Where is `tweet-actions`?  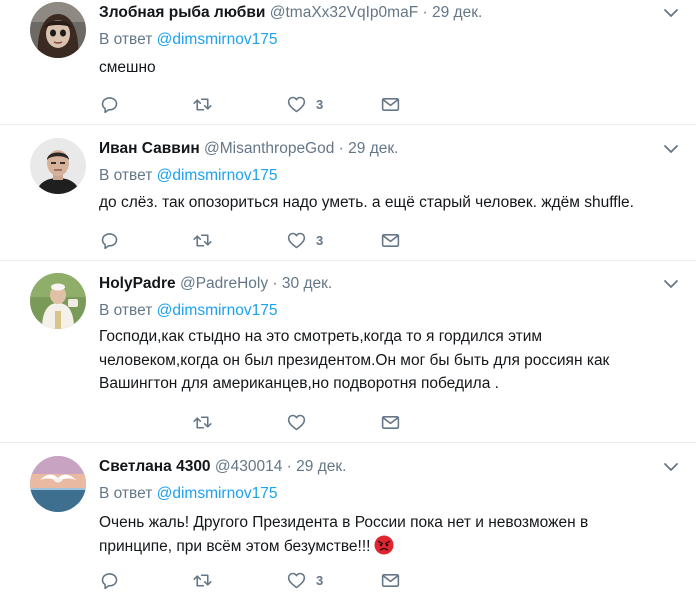 tweet-actions is located at coordinates (259, 422).